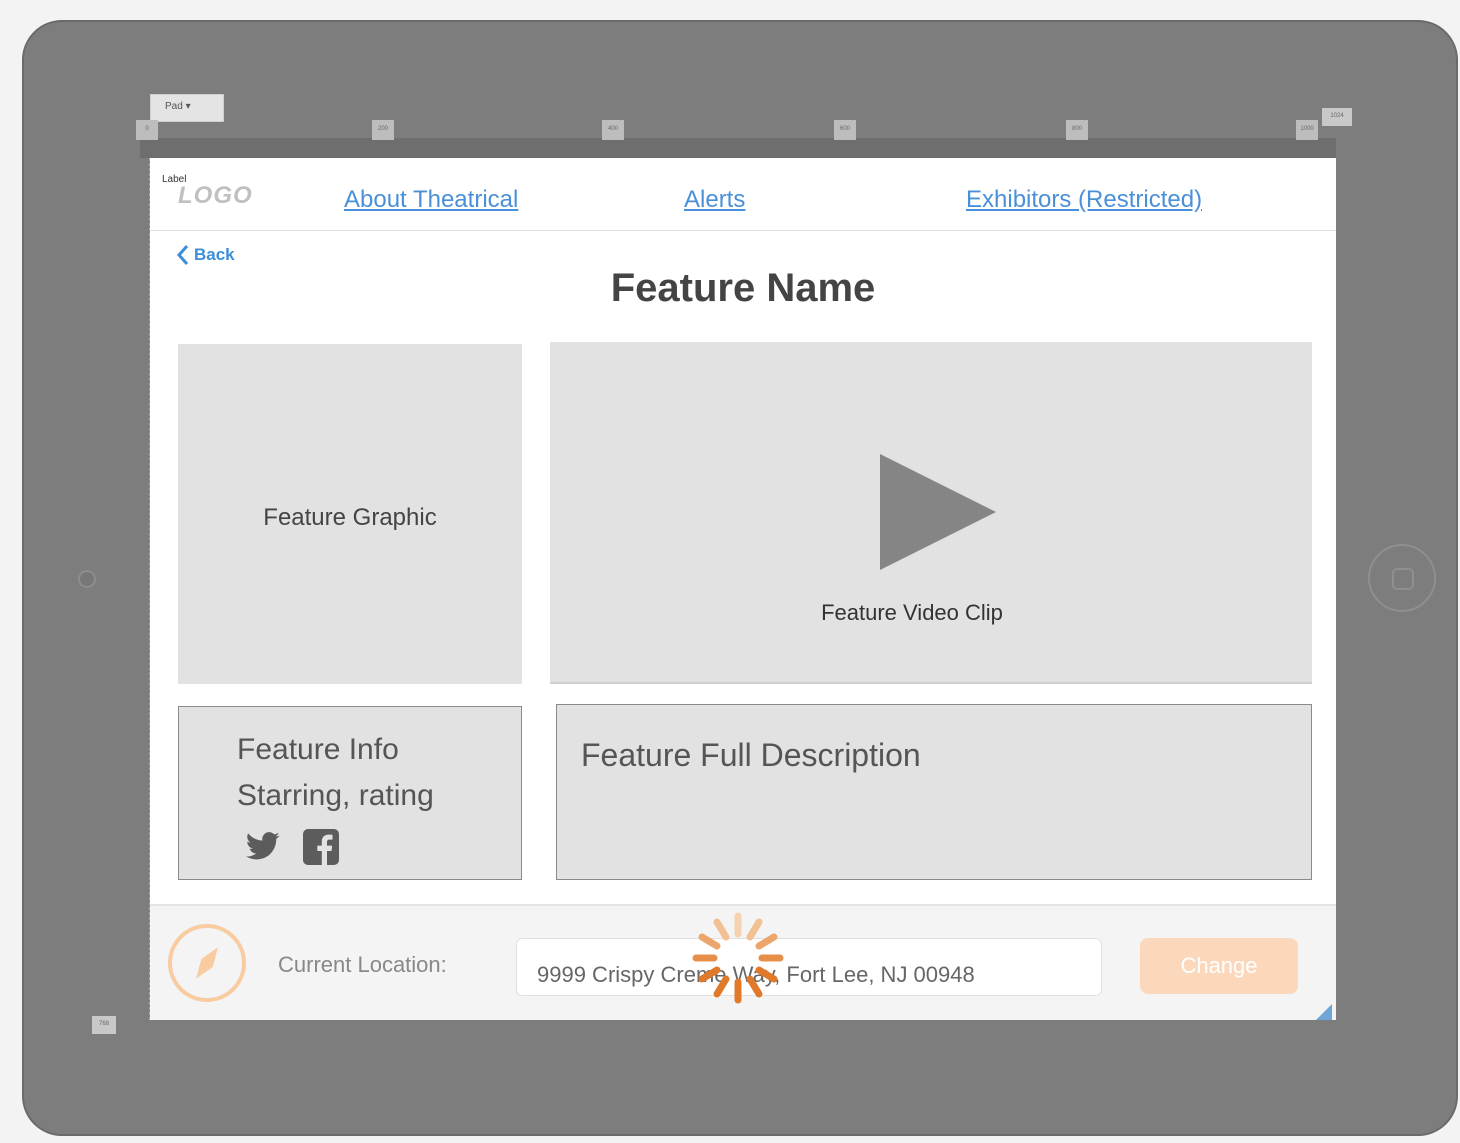 The width and height of the screenshot is (1460, 1143). What do you see at coordinates (1337, 117) in the screenshot?
I see `width-tag: 1024` at bounding box center [1337, 117].